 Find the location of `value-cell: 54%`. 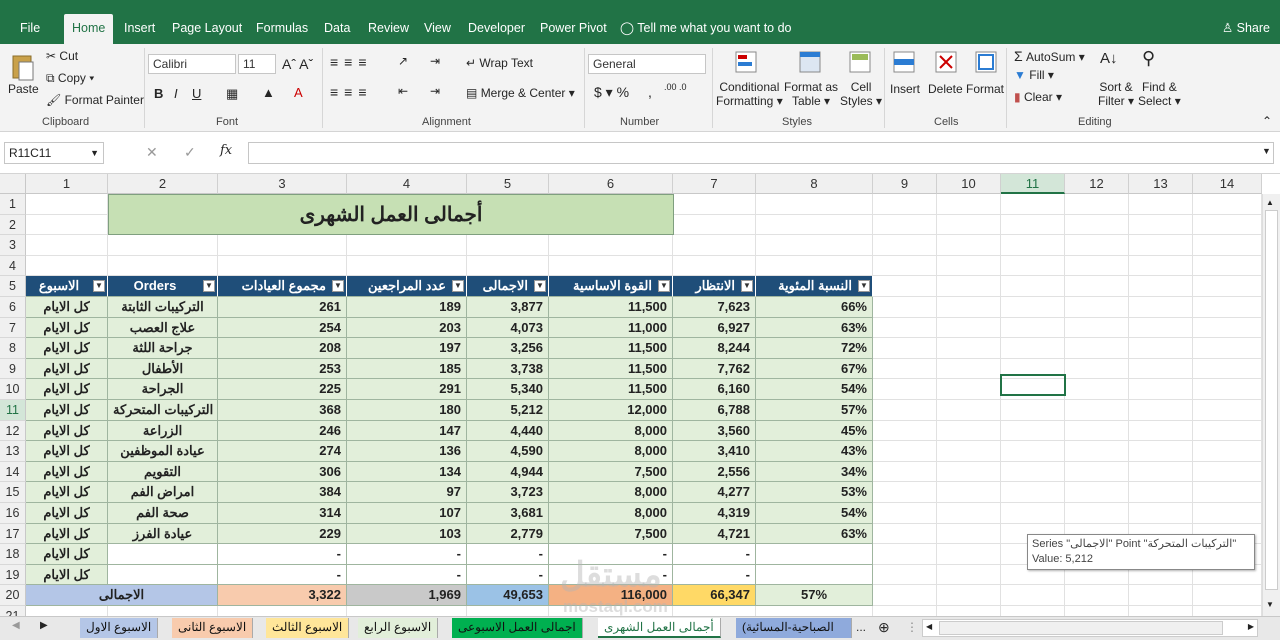

value-cell: 54% is located at coordinates (814, 513).